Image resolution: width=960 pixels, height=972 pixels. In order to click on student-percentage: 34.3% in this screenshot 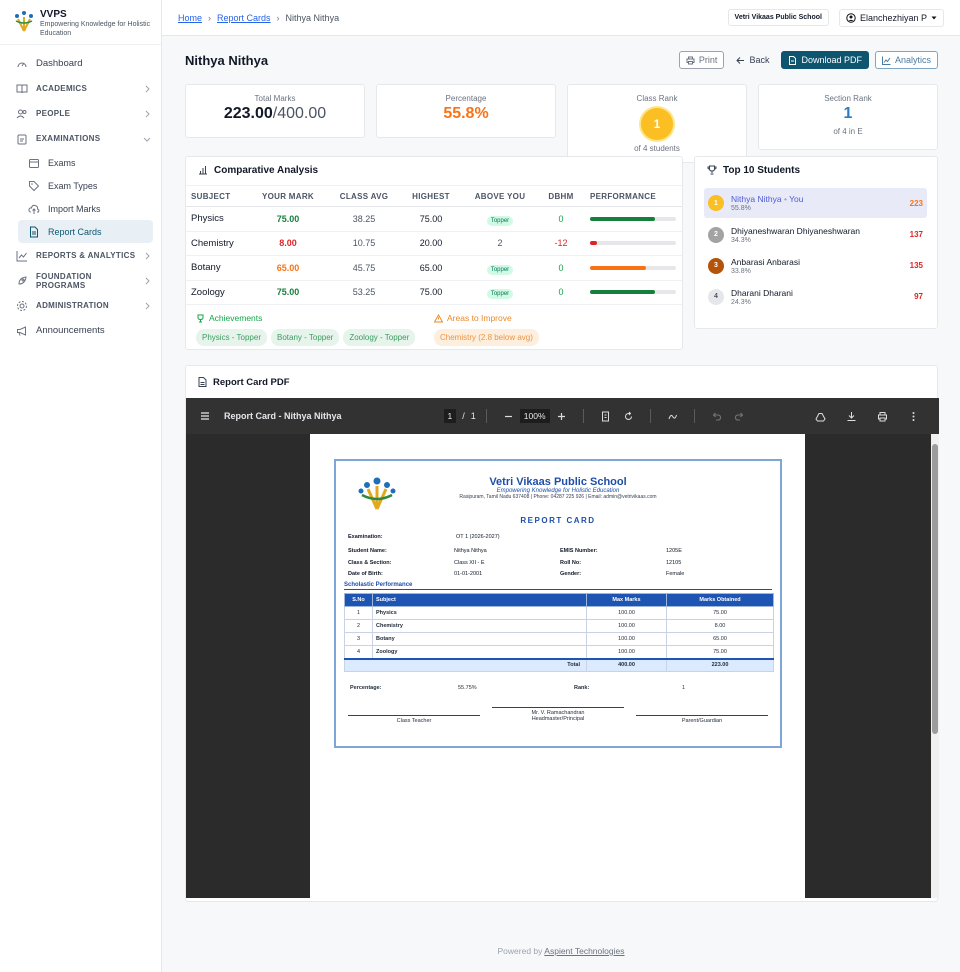, I will do `click(741, 240)`.